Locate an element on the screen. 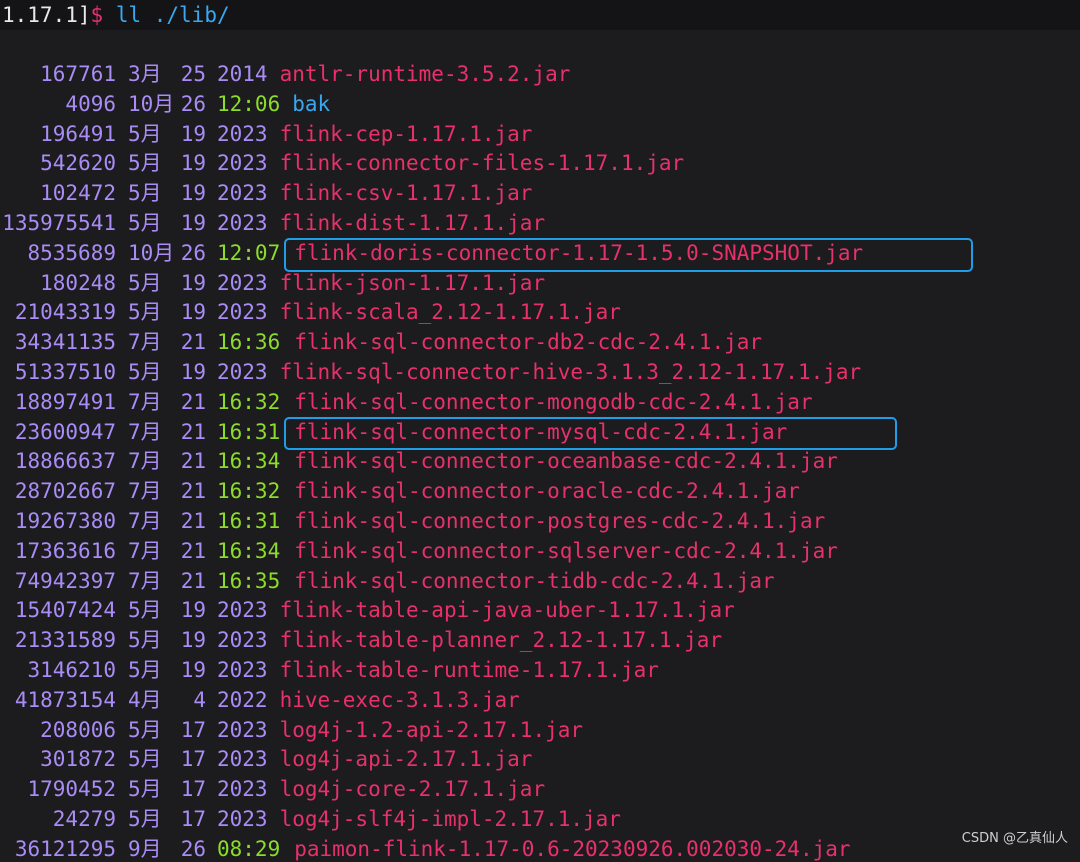 The height and width of the screenshot is (862, 1080). file-size: 15407424 is located at coordinates (65, 610).